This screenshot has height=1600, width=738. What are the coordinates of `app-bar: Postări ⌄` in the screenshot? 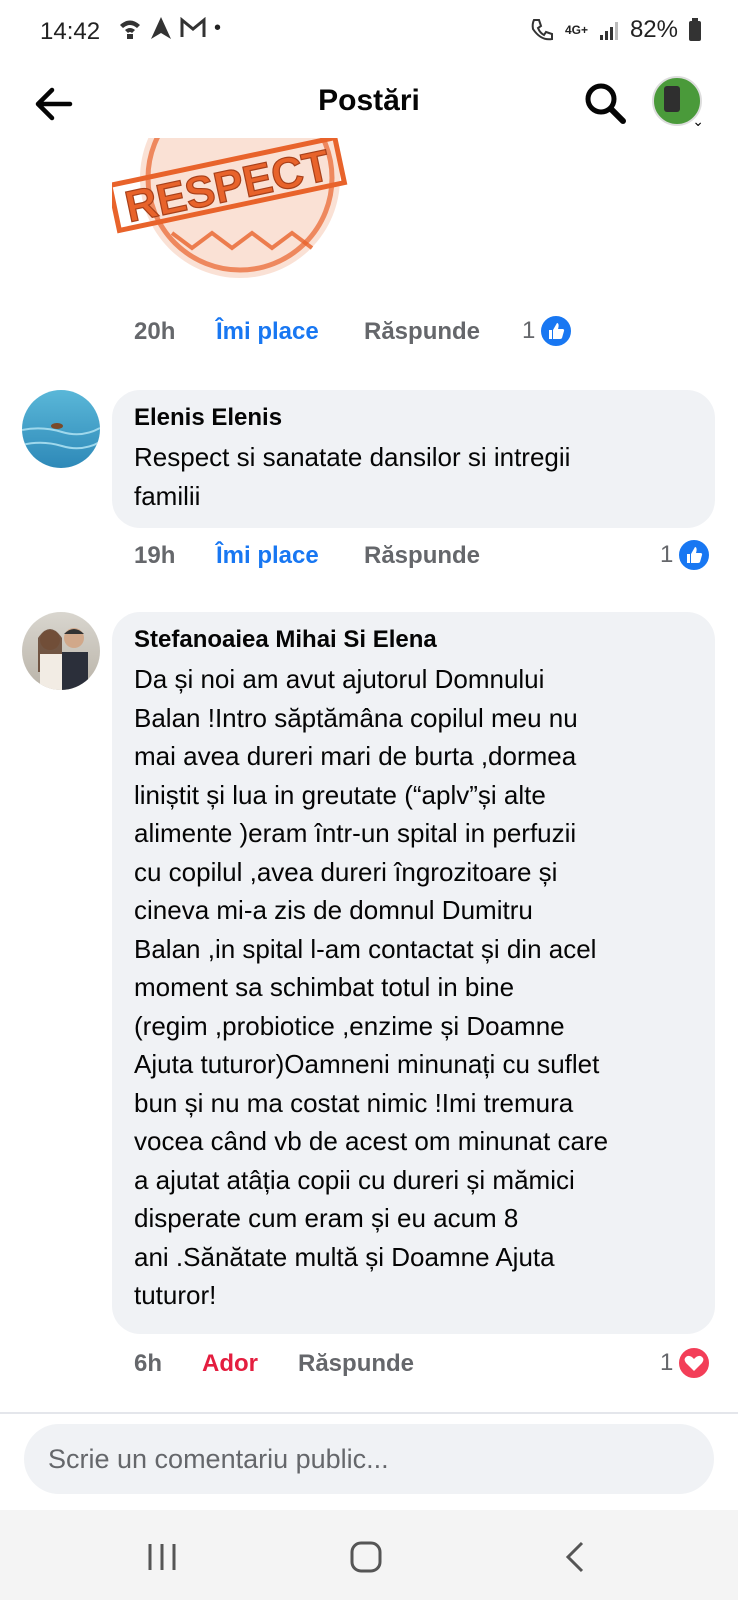 It's located at (369, 102).